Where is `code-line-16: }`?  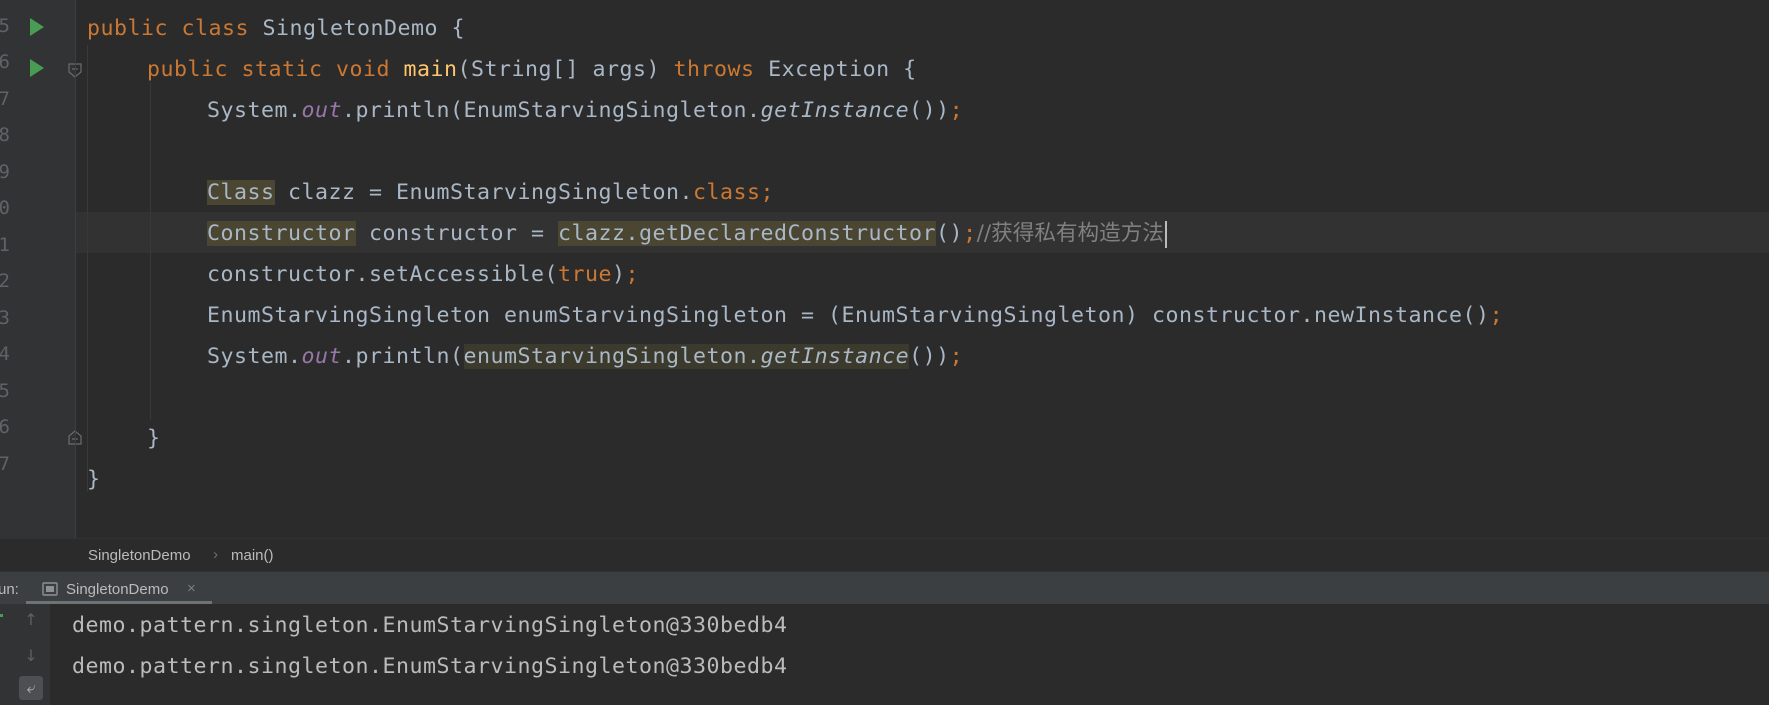
code-line-16: } is located at coordinates (94, 479).